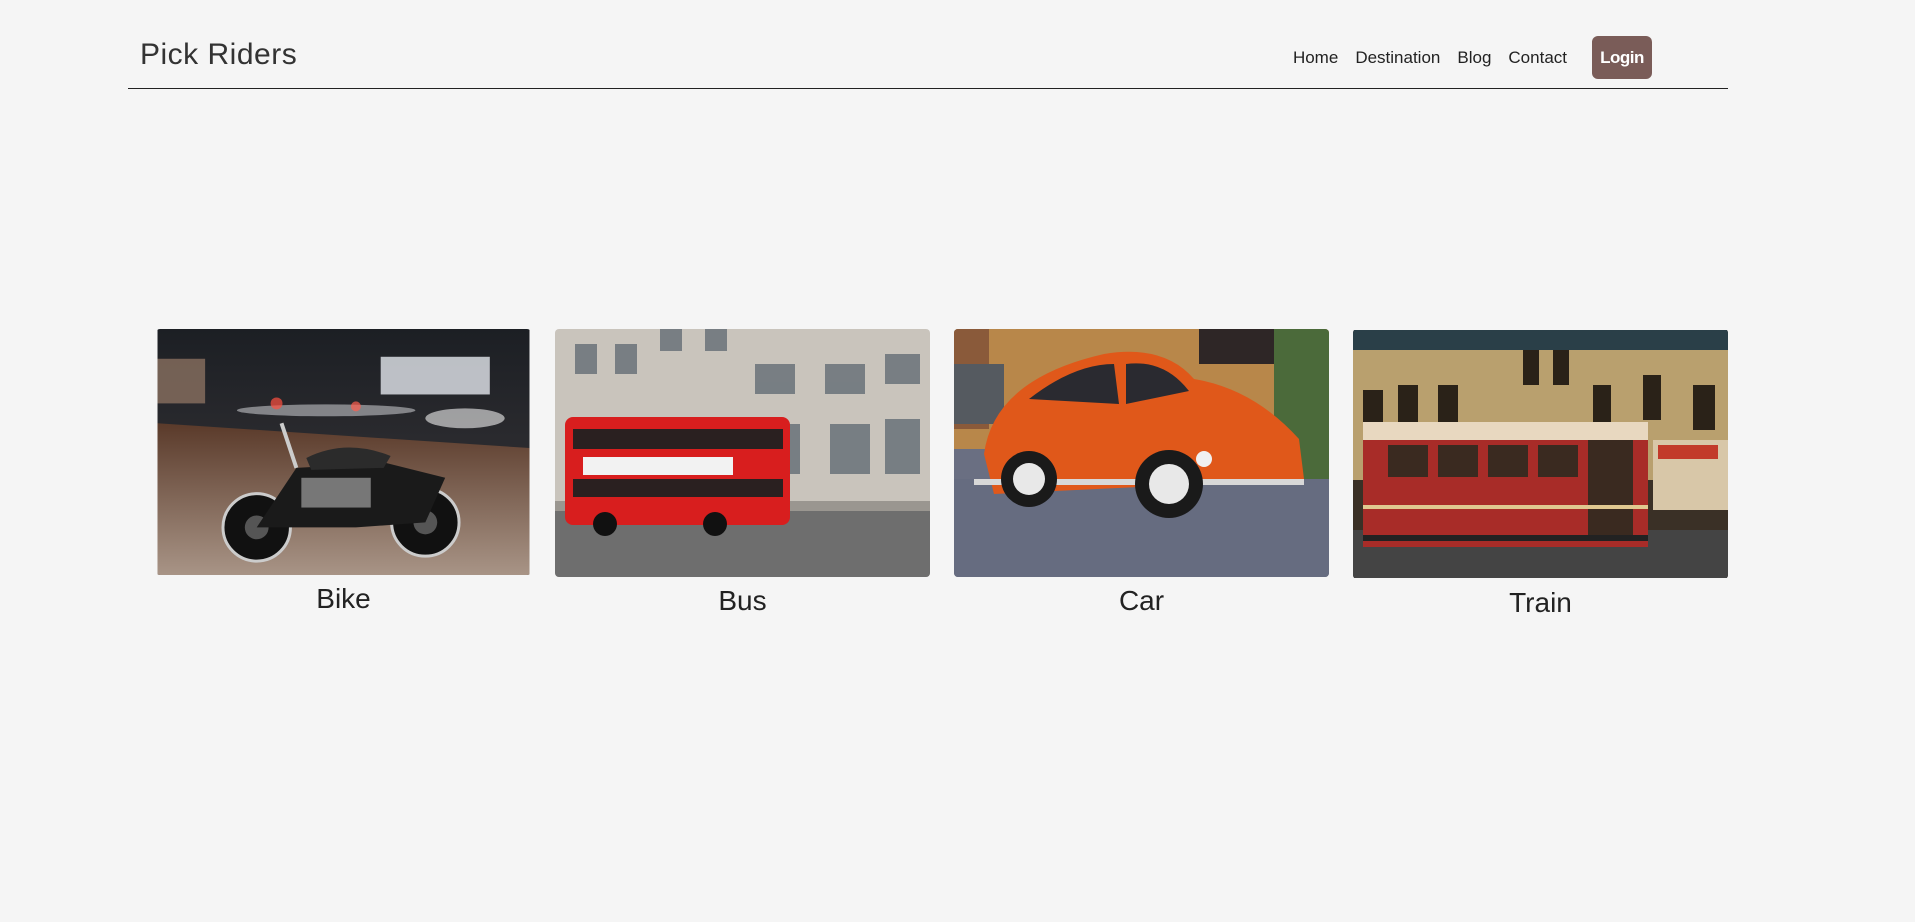 The image size is (1915, 922). Describe the element at coordinates (218, 55) in the screenshot. I see `brand-logo: Pick Riders` at that location.